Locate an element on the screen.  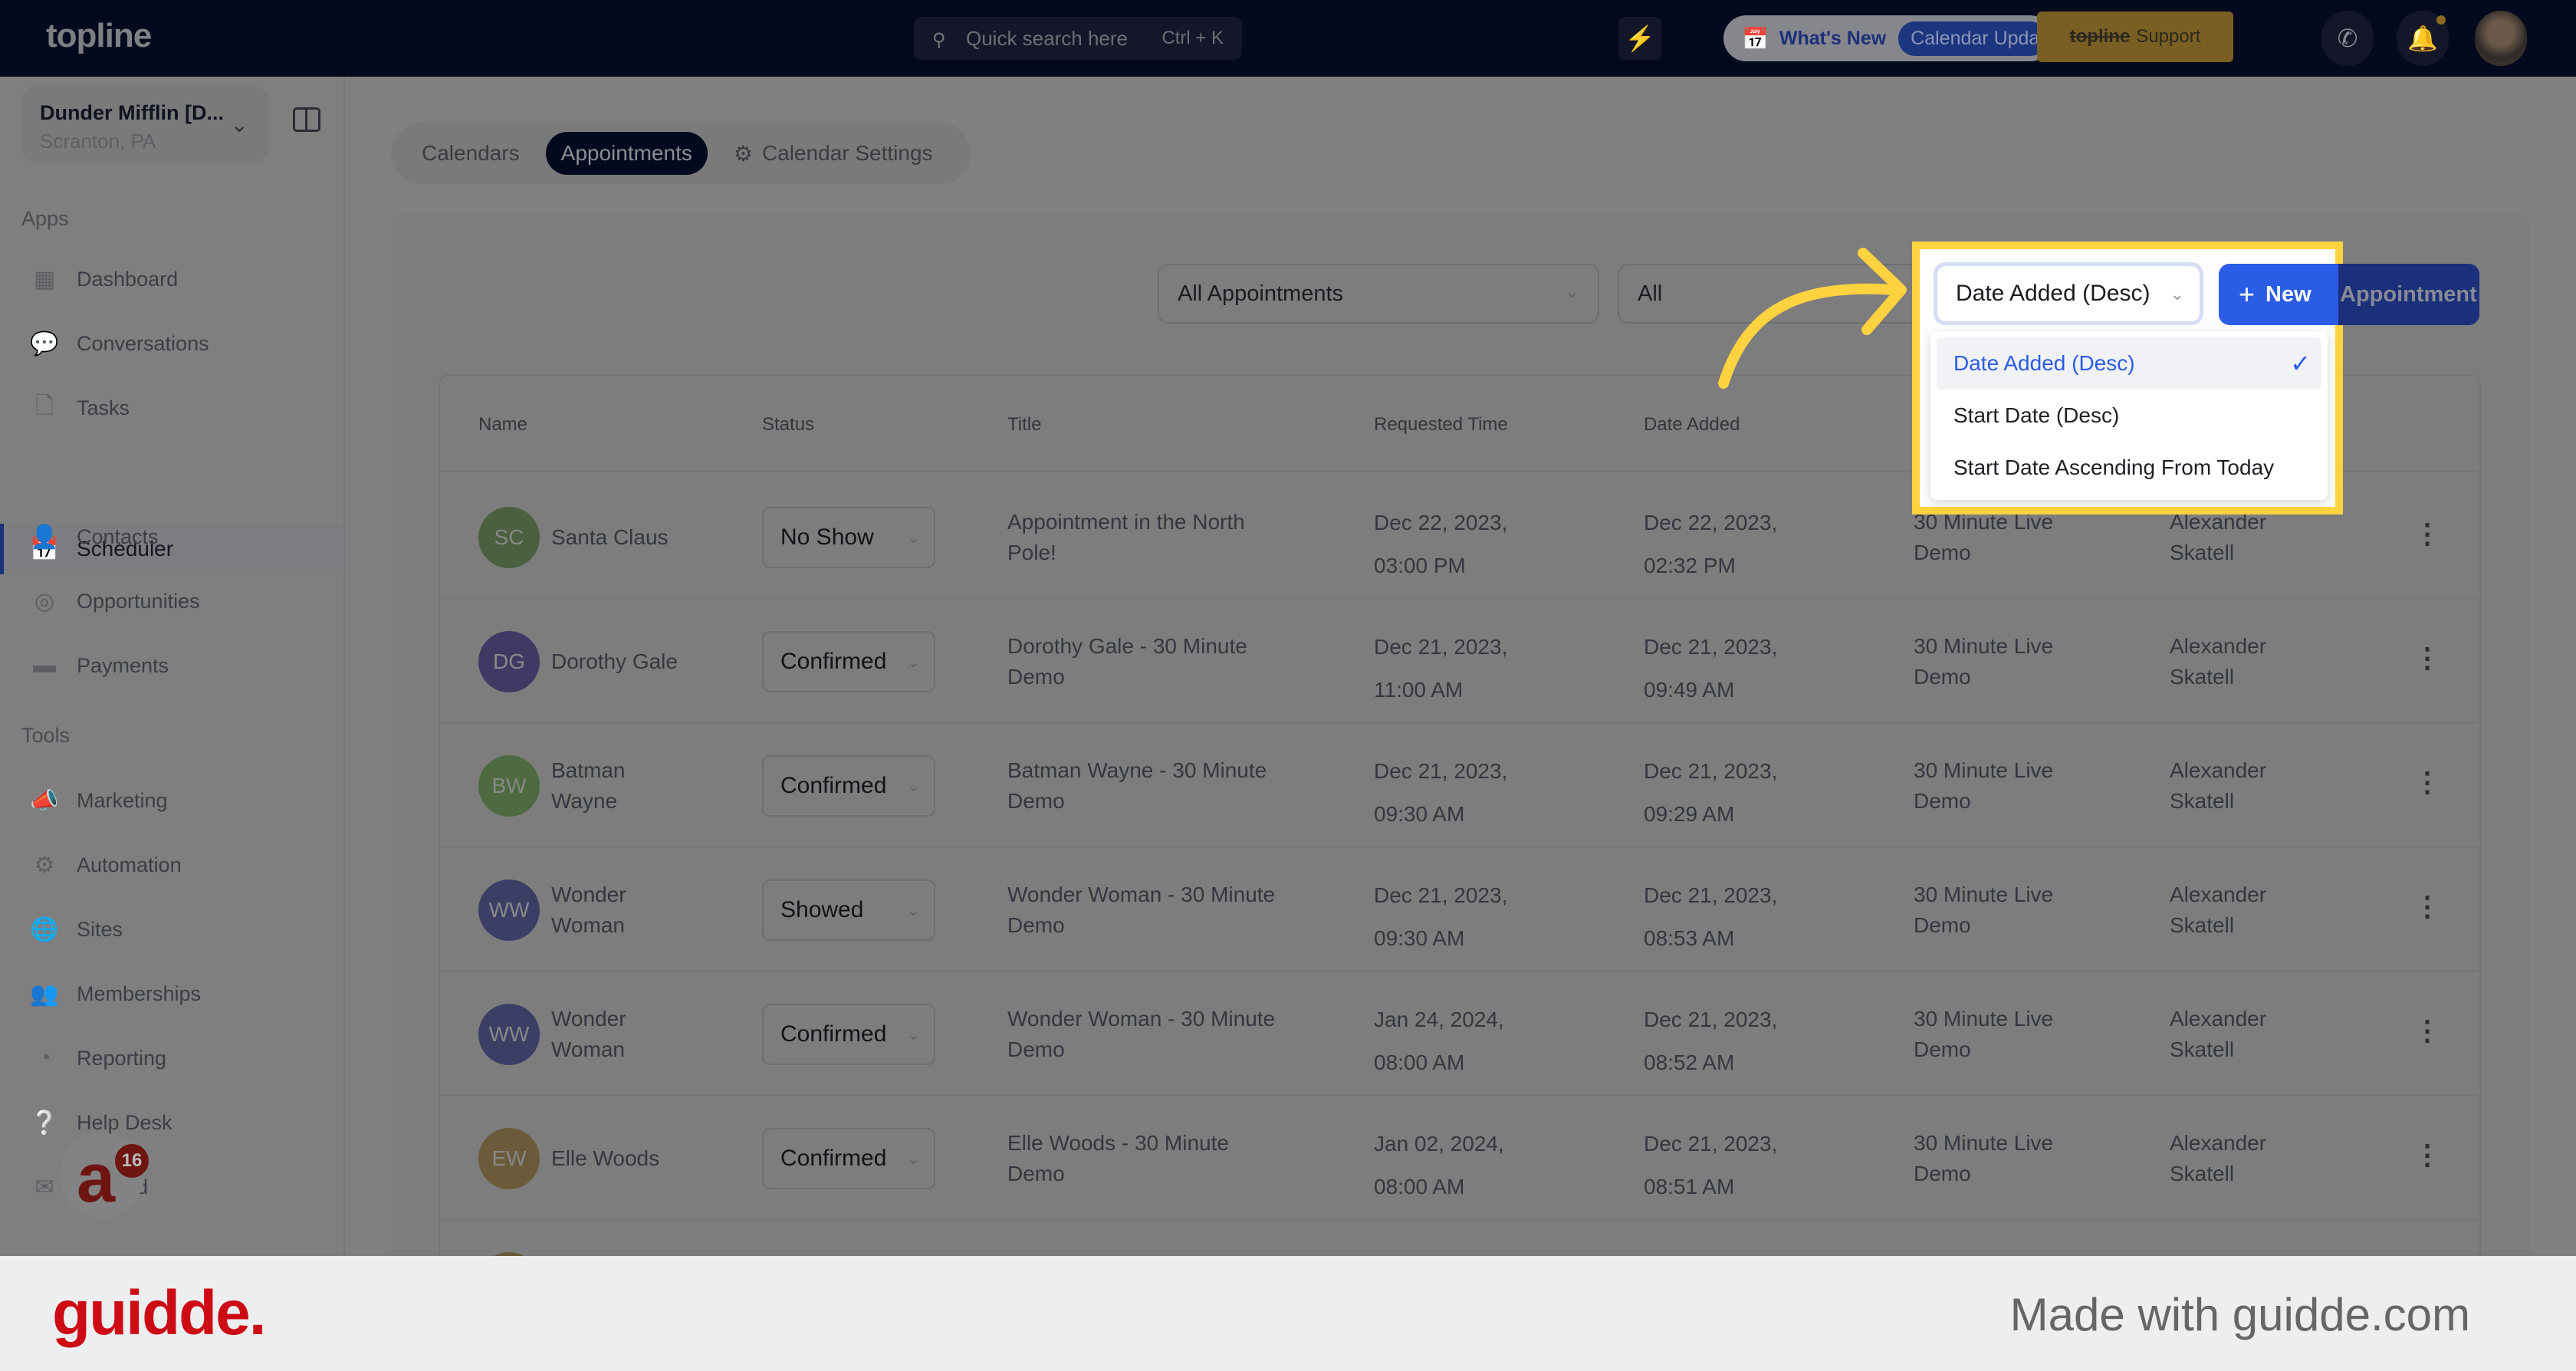
sort-option-start-date-desc: Start Date (Desc) is located at coordinates (2129, 416).